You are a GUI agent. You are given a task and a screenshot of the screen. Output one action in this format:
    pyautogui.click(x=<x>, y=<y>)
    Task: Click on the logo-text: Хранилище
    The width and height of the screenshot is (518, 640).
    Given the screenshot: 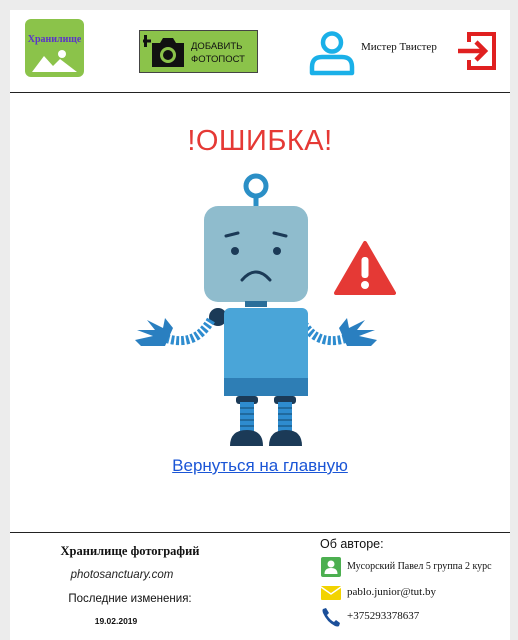 What is the action you would take?
    pyautogui.click(x=54, y=39)
    